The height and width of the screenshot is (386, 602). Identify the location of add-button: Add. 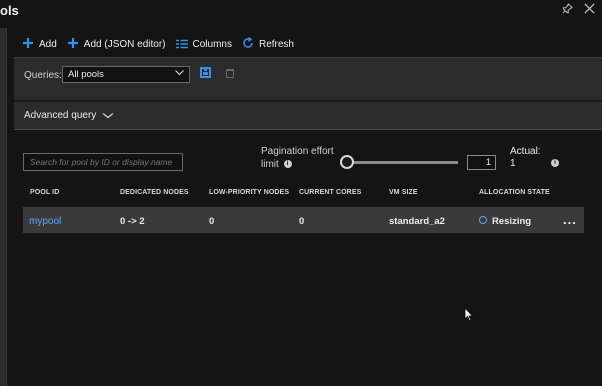
(39, 44).